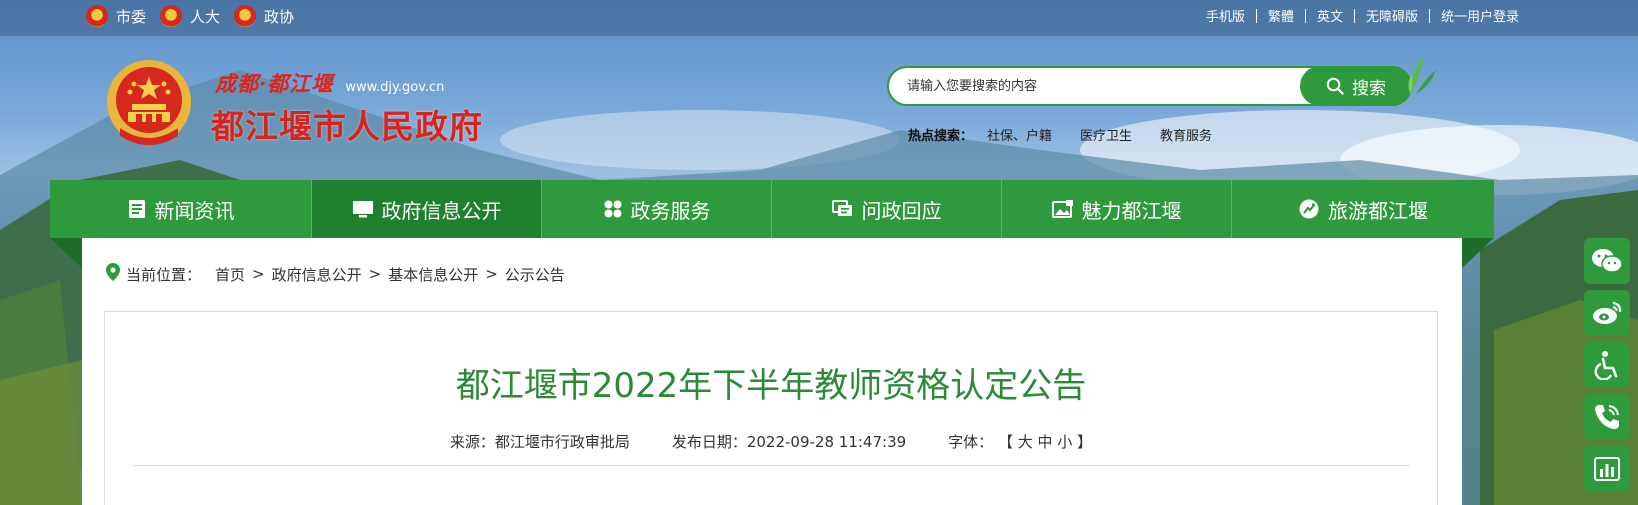 This screenshot has width=1638, height=505. What do you see at coordinates (245, 16) in the screenshot?
I see `cppcc-emblem-icon` at bounding box center [245, 16].